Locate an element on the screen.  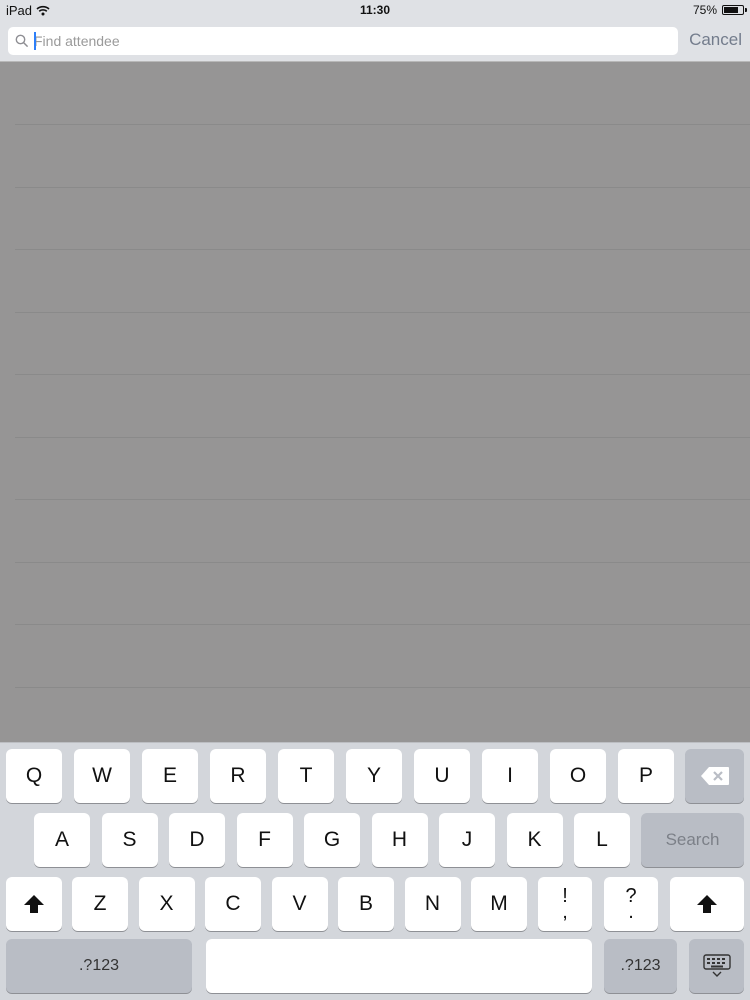
numbers-key-right-label: .?123 is located at coordinates (640, 965).